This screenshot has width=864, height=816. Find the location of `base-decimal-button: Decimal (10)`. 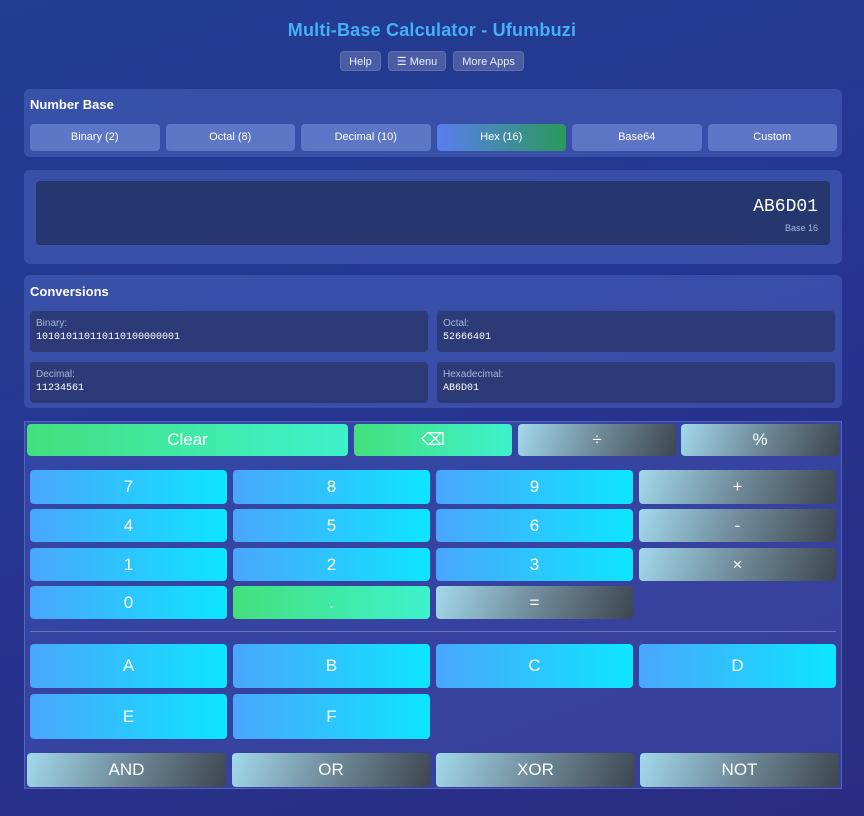

base-decimal-button: Decimal (10) is located at coordinates (366, 137).